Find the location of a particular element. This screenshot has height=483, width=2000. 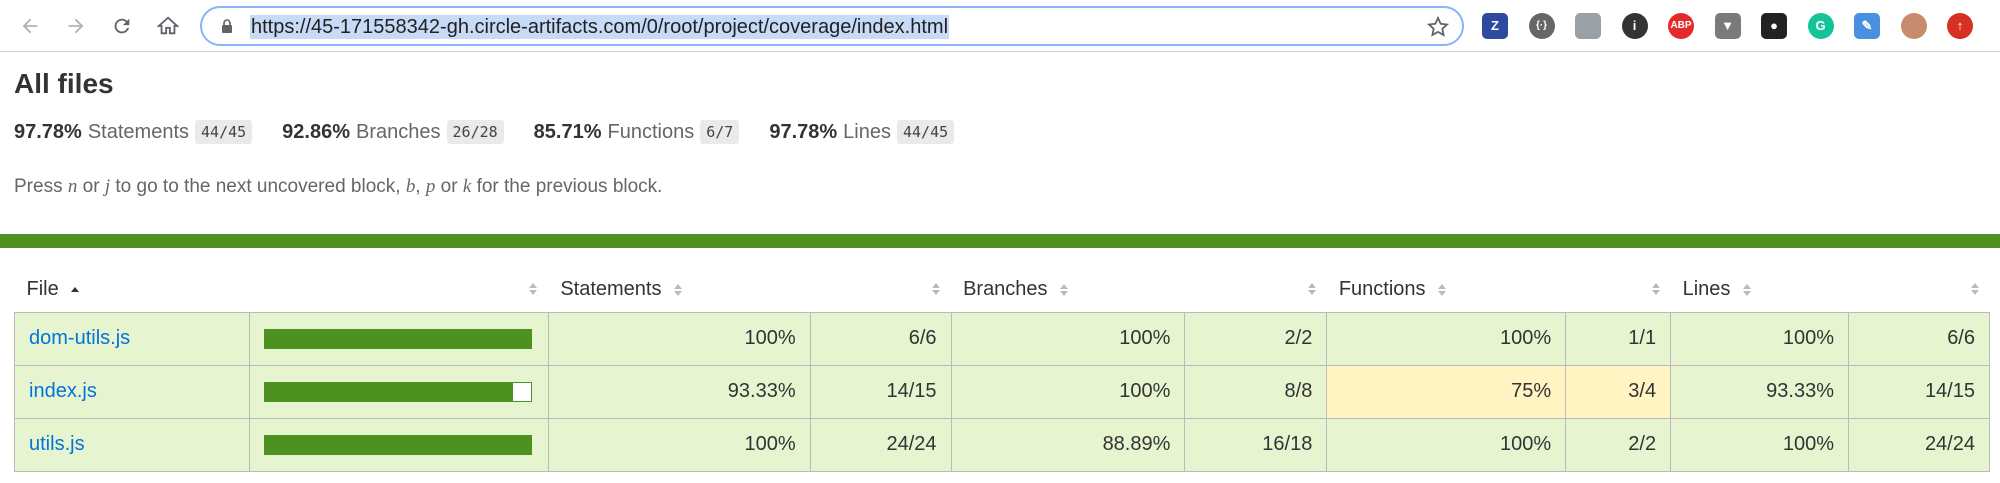

home-button is located at coordinates (168, 26).